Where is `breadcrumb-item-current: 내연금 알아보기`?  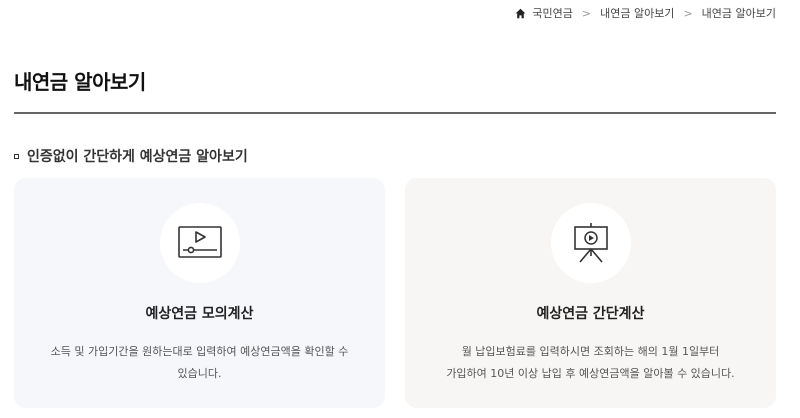 breadcrumb-item-current: 내연금 알아보기 is located at coordinates (739, 13).